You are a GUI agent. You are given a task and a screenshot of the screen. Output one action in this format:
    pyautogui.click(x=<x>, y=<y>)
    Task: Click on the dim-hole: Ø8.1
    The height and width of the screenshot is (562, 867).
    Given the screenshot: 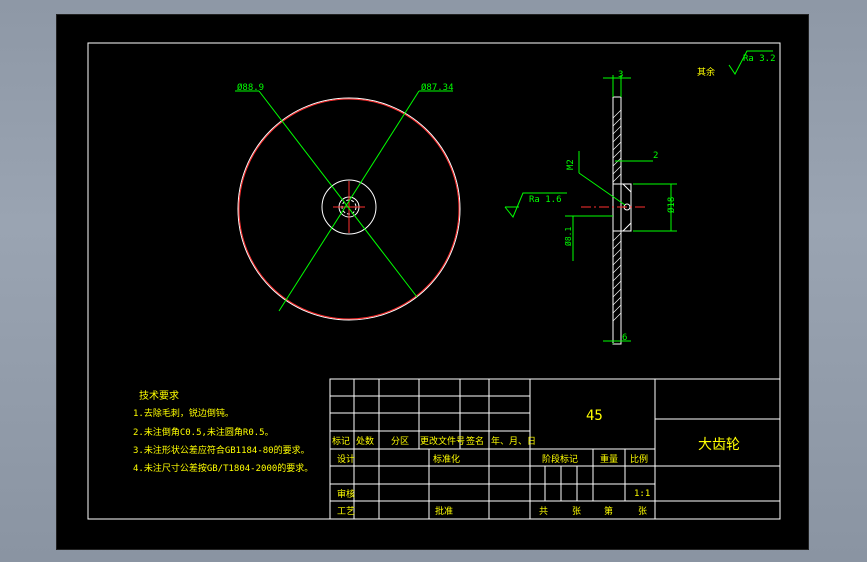 What is the action you would take?
    pyautogui.click(x=568, y=236)
    